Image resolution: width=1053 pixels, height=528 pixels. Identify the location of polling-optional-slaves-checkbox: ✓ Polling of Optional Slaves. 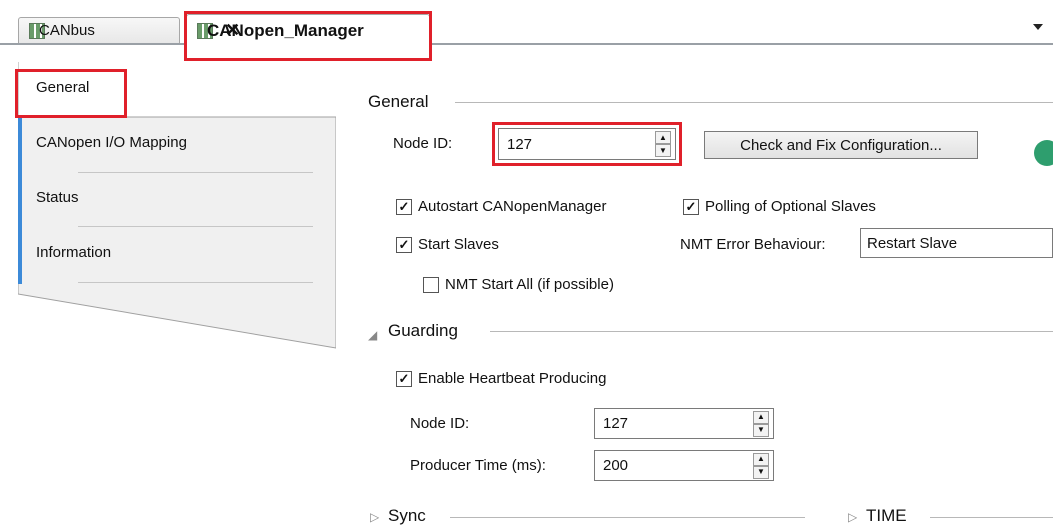
(779, 206).